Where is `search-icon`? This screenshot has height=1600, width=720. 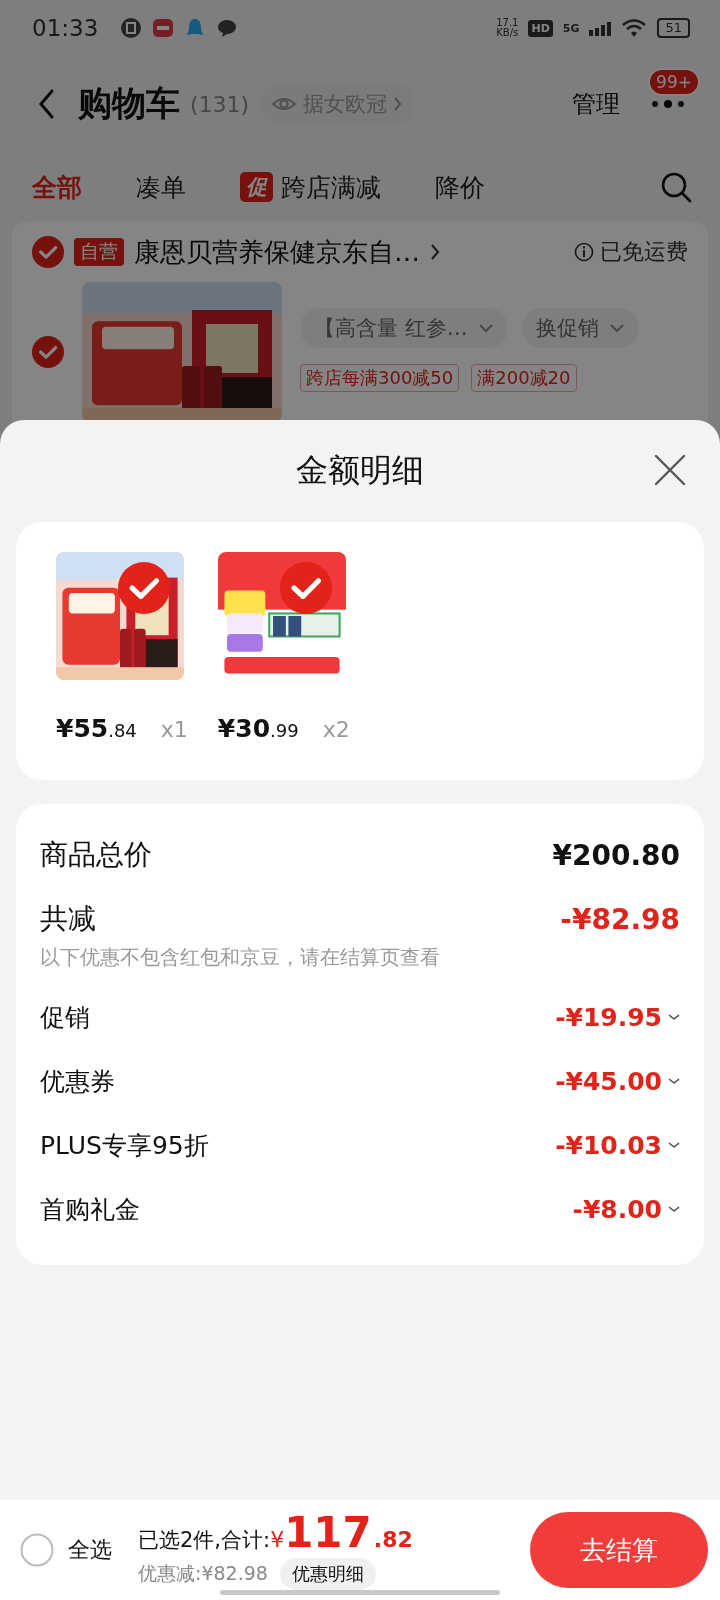
search-icon is located at coordinates (676, 187).